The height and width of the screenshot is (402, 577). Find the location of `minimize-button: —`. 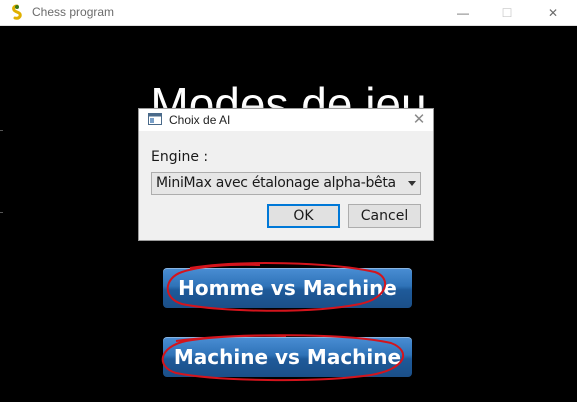

minimize-button: — is located at coordinates (463, 13).